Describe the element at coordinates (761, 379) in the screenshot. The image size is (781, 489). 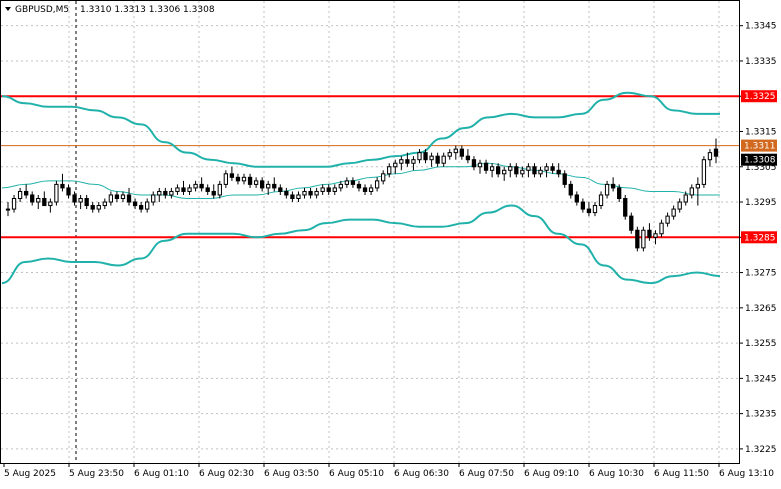
I see `y-tick-label: 1.3245` at that location.